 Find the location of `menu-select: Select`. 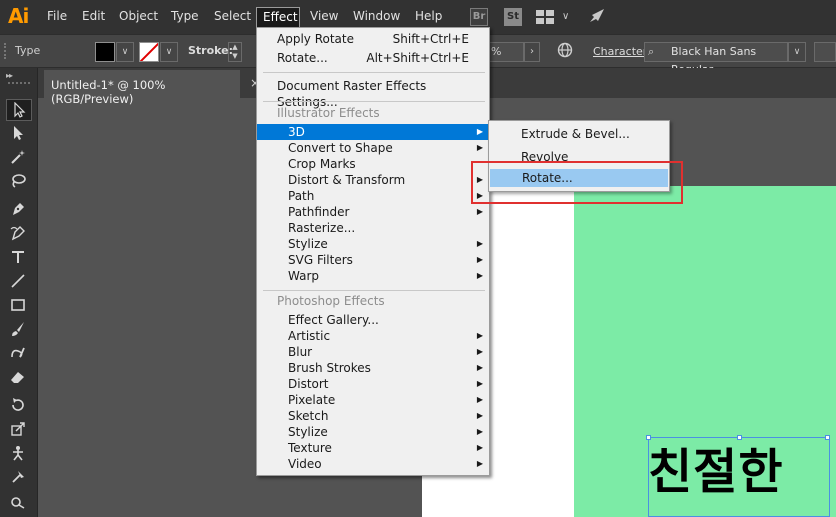

menu-select: Select is located at coordinates (232, 16).